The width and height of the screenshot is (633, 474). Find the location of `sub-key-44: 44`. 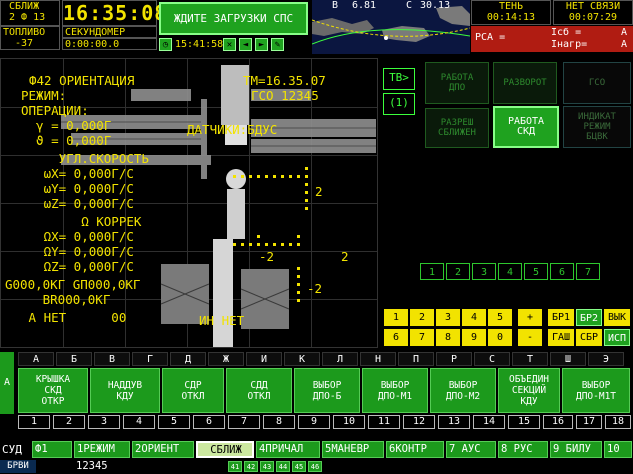

sub-key-44: 44 is located at coordinates (283, 466).